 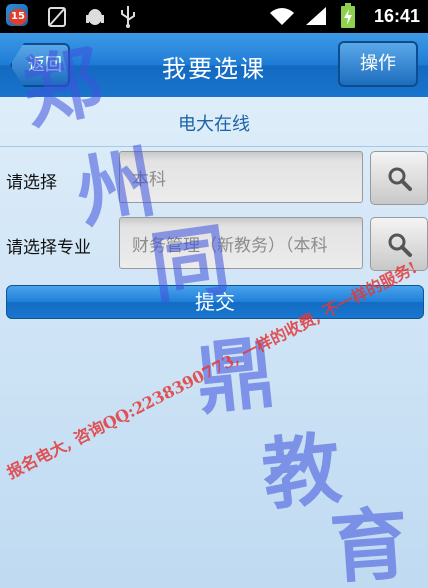 I want to click on level-label: 请选择, so click(x=31, y=183).